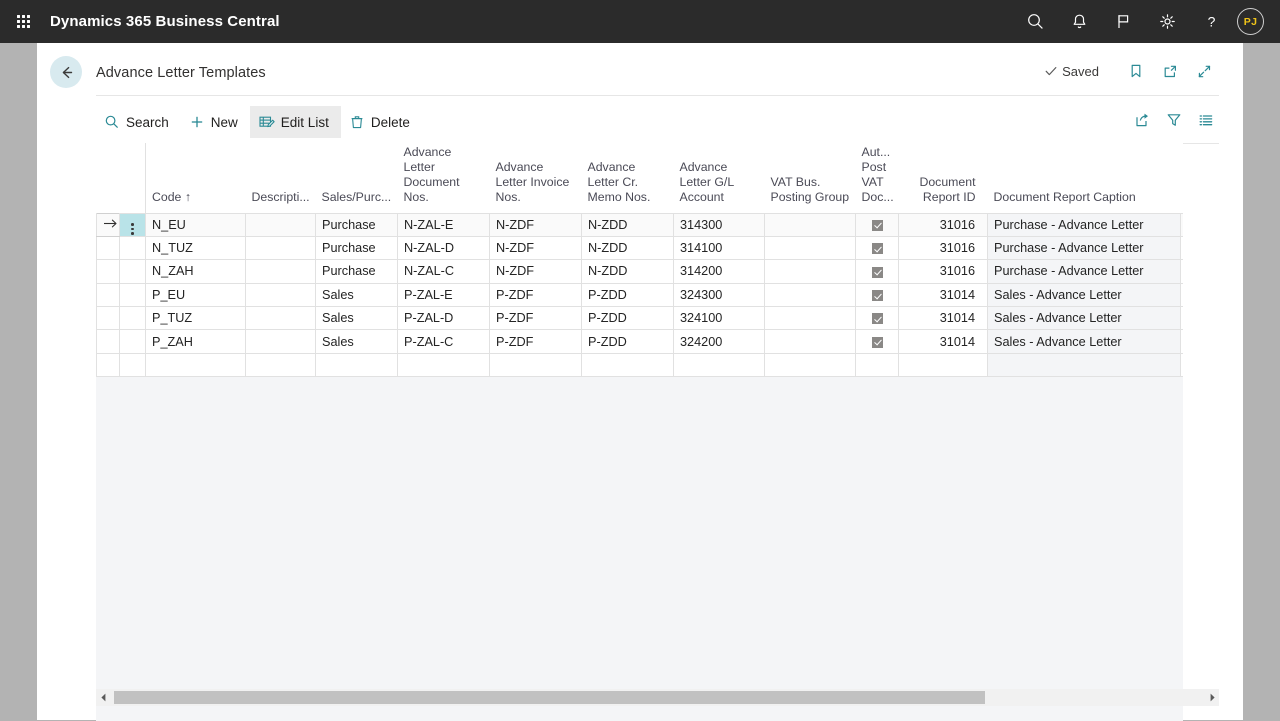 Image resolution: width=1280 pixels, height=721 pixels. I want to click on cell-cr-memo-nos: P-ZDD, so click(627, 318).